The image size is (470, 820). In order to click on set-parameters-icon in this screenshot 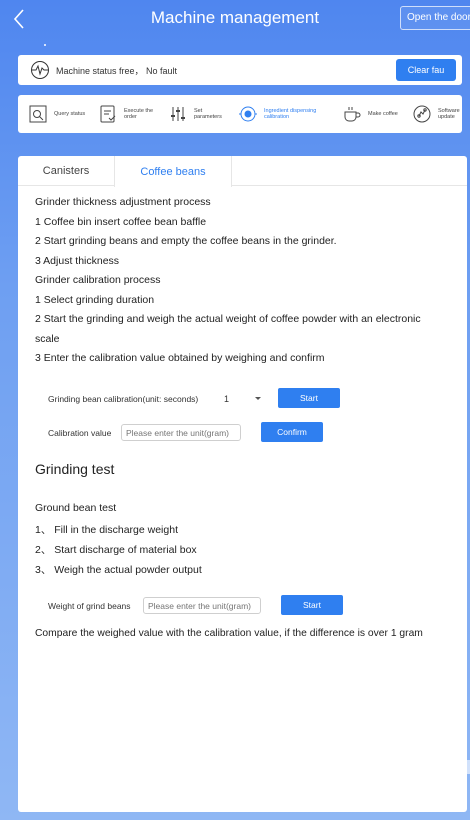, I will do `click(178, 114)`.